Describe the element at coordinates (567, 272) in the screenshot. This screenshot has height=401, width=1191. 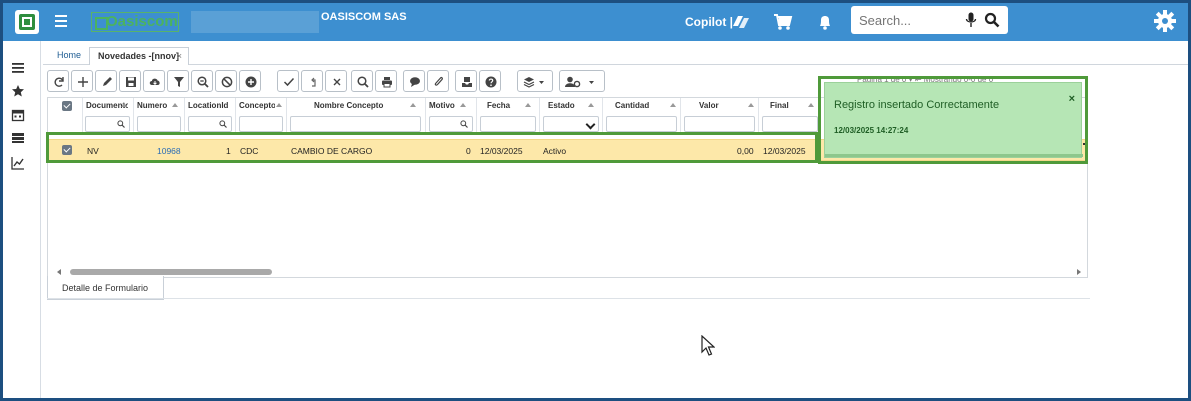
I see `horizontal-scrollbar` at that location.